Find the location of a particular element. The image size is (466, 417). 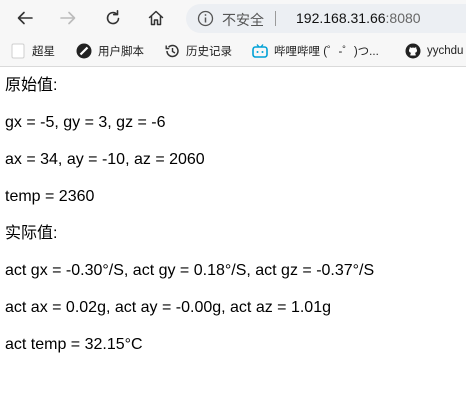

home-icon is located at coordinates (156, 18).